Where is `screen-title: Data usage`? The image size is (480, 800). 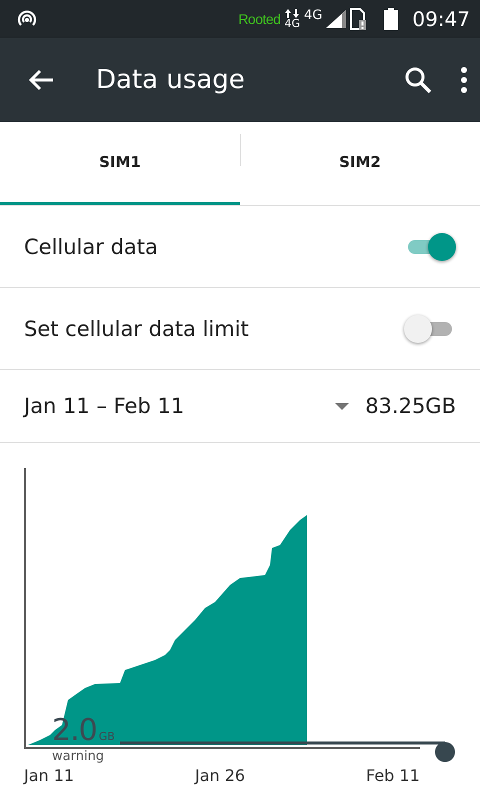
screen-title: Data usage is located at coordinates (171, 80).